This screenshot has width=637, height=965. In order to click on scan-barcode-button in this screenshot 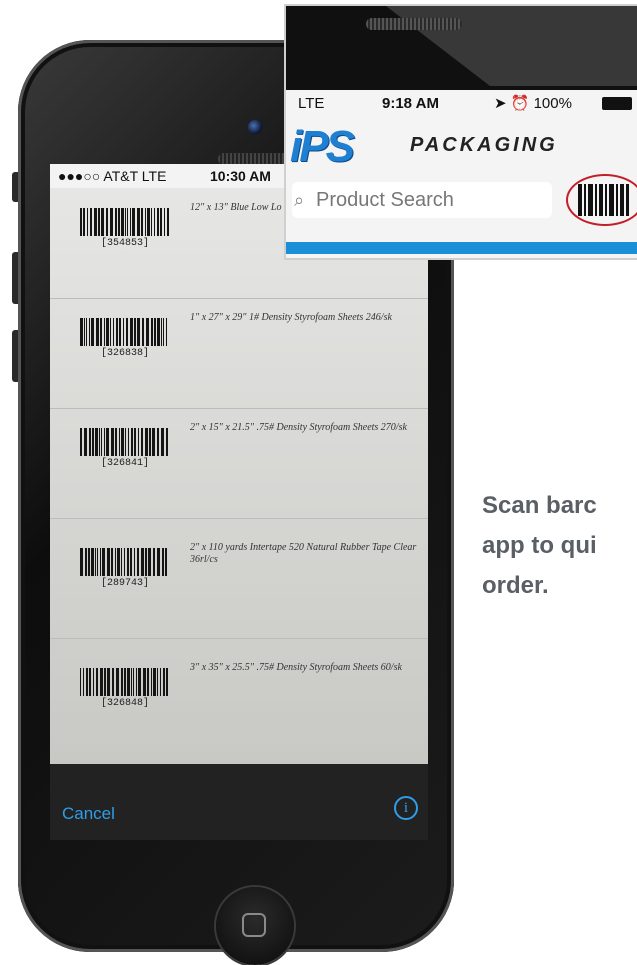, I will do `click(601, 200)`.